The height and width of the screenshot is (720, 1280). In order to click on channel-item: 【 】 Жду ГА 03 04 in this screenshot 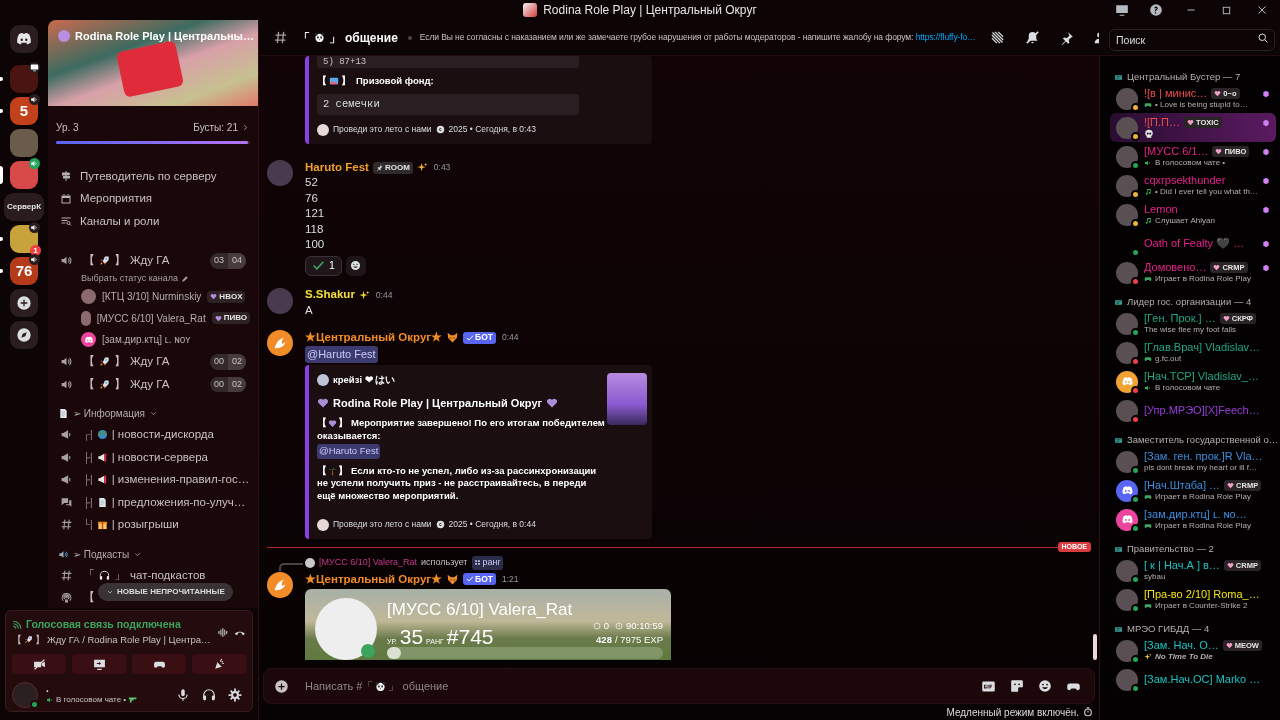, I will do `click(153, 260)`.